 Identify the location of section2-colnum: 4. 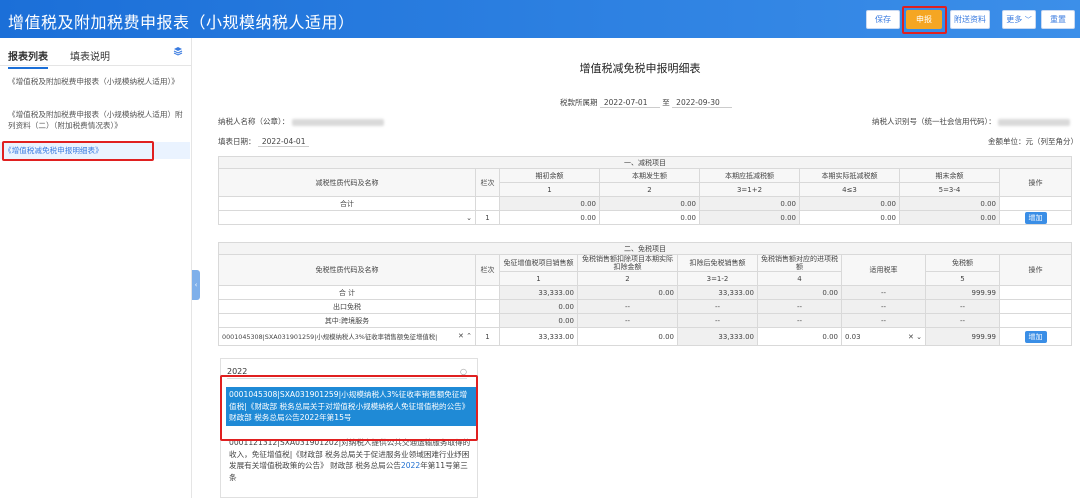
(799, 278).